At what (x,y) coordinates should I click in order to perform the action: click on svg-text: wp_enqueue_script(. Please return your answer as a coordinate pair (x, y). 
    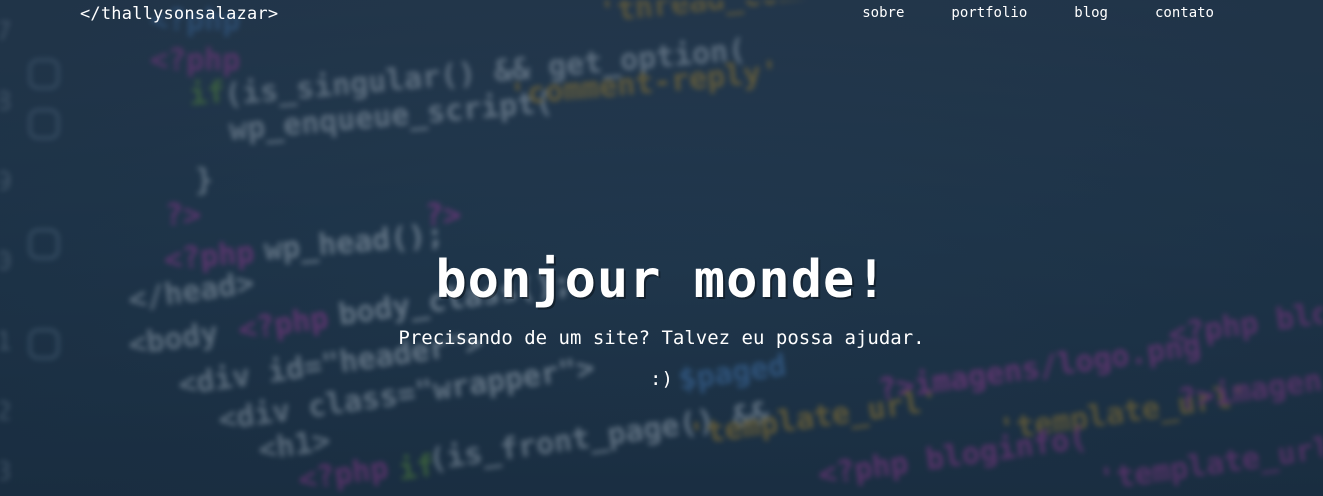
    Looking at the image, I should click on (391, 116).